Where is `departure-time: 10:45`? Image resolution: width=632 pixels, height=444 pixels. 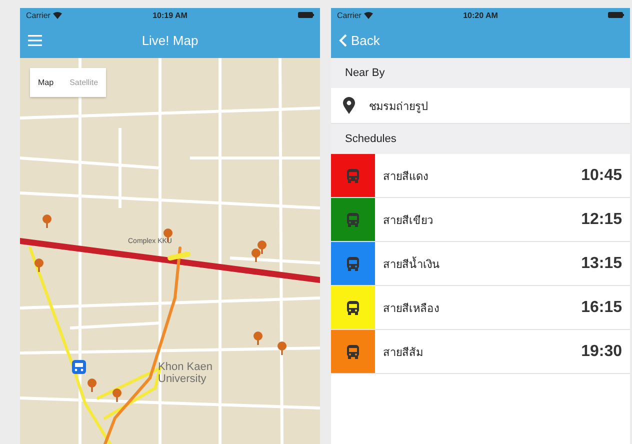
departure-time: 10:45 is located at coordinates (602, 175).